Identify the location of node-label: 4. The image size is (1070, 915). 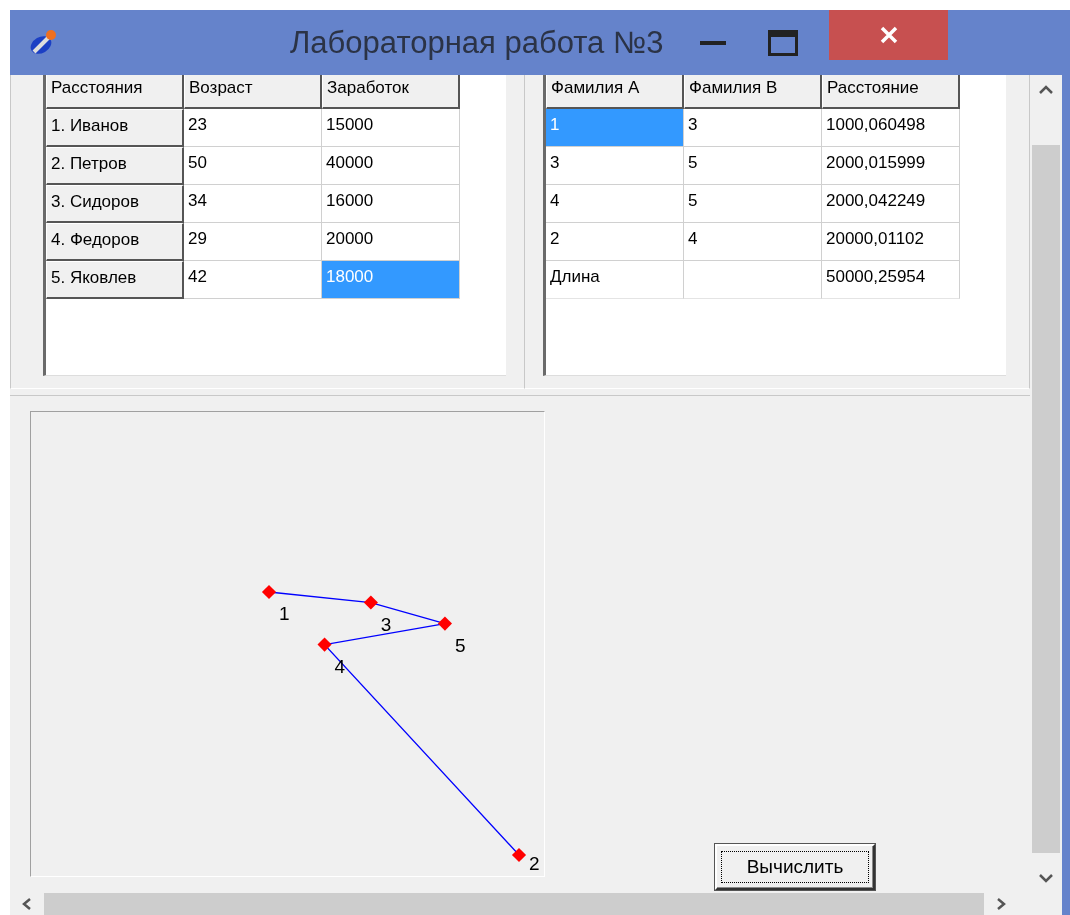
(340, 666).